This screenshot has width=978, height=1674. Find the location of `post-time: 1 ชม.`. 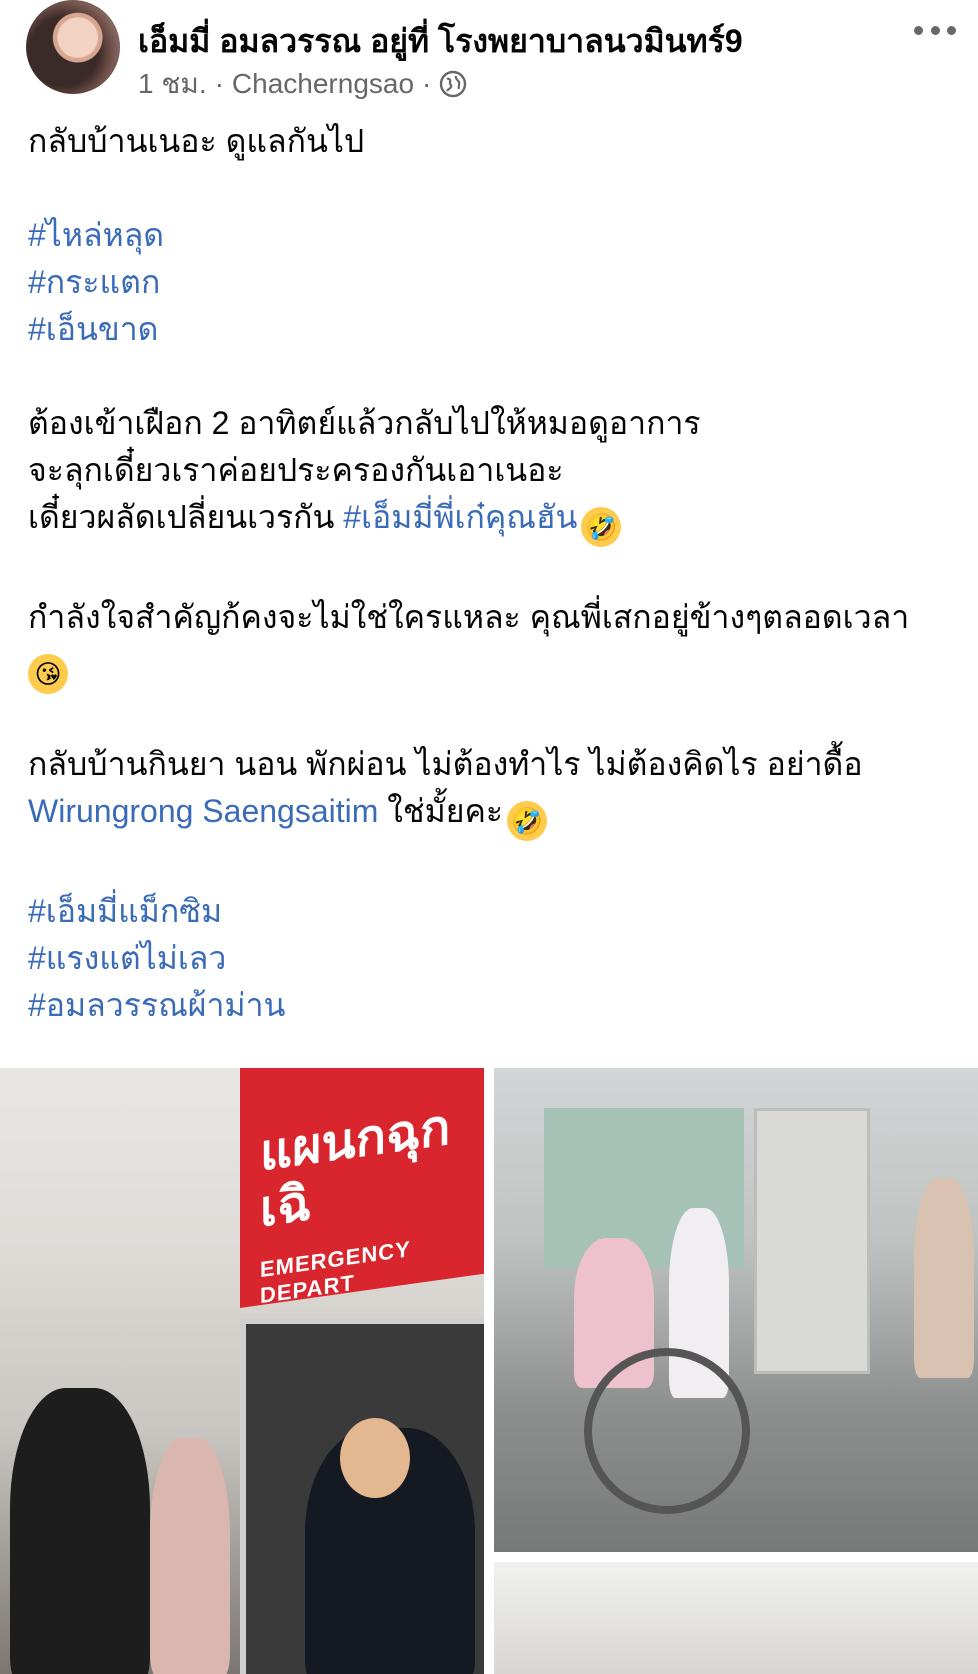

post-time: 1 ชม. is located at coordinates (172, 84).